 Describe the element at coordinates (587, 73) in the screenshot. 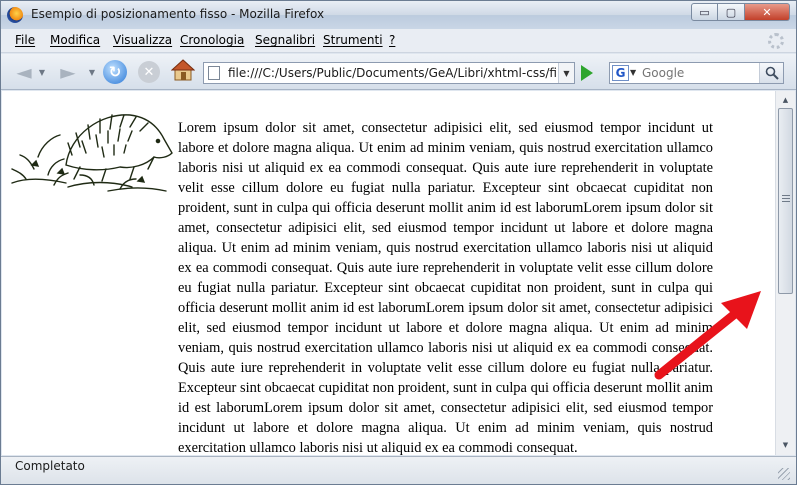

I see `go-button` at that location.